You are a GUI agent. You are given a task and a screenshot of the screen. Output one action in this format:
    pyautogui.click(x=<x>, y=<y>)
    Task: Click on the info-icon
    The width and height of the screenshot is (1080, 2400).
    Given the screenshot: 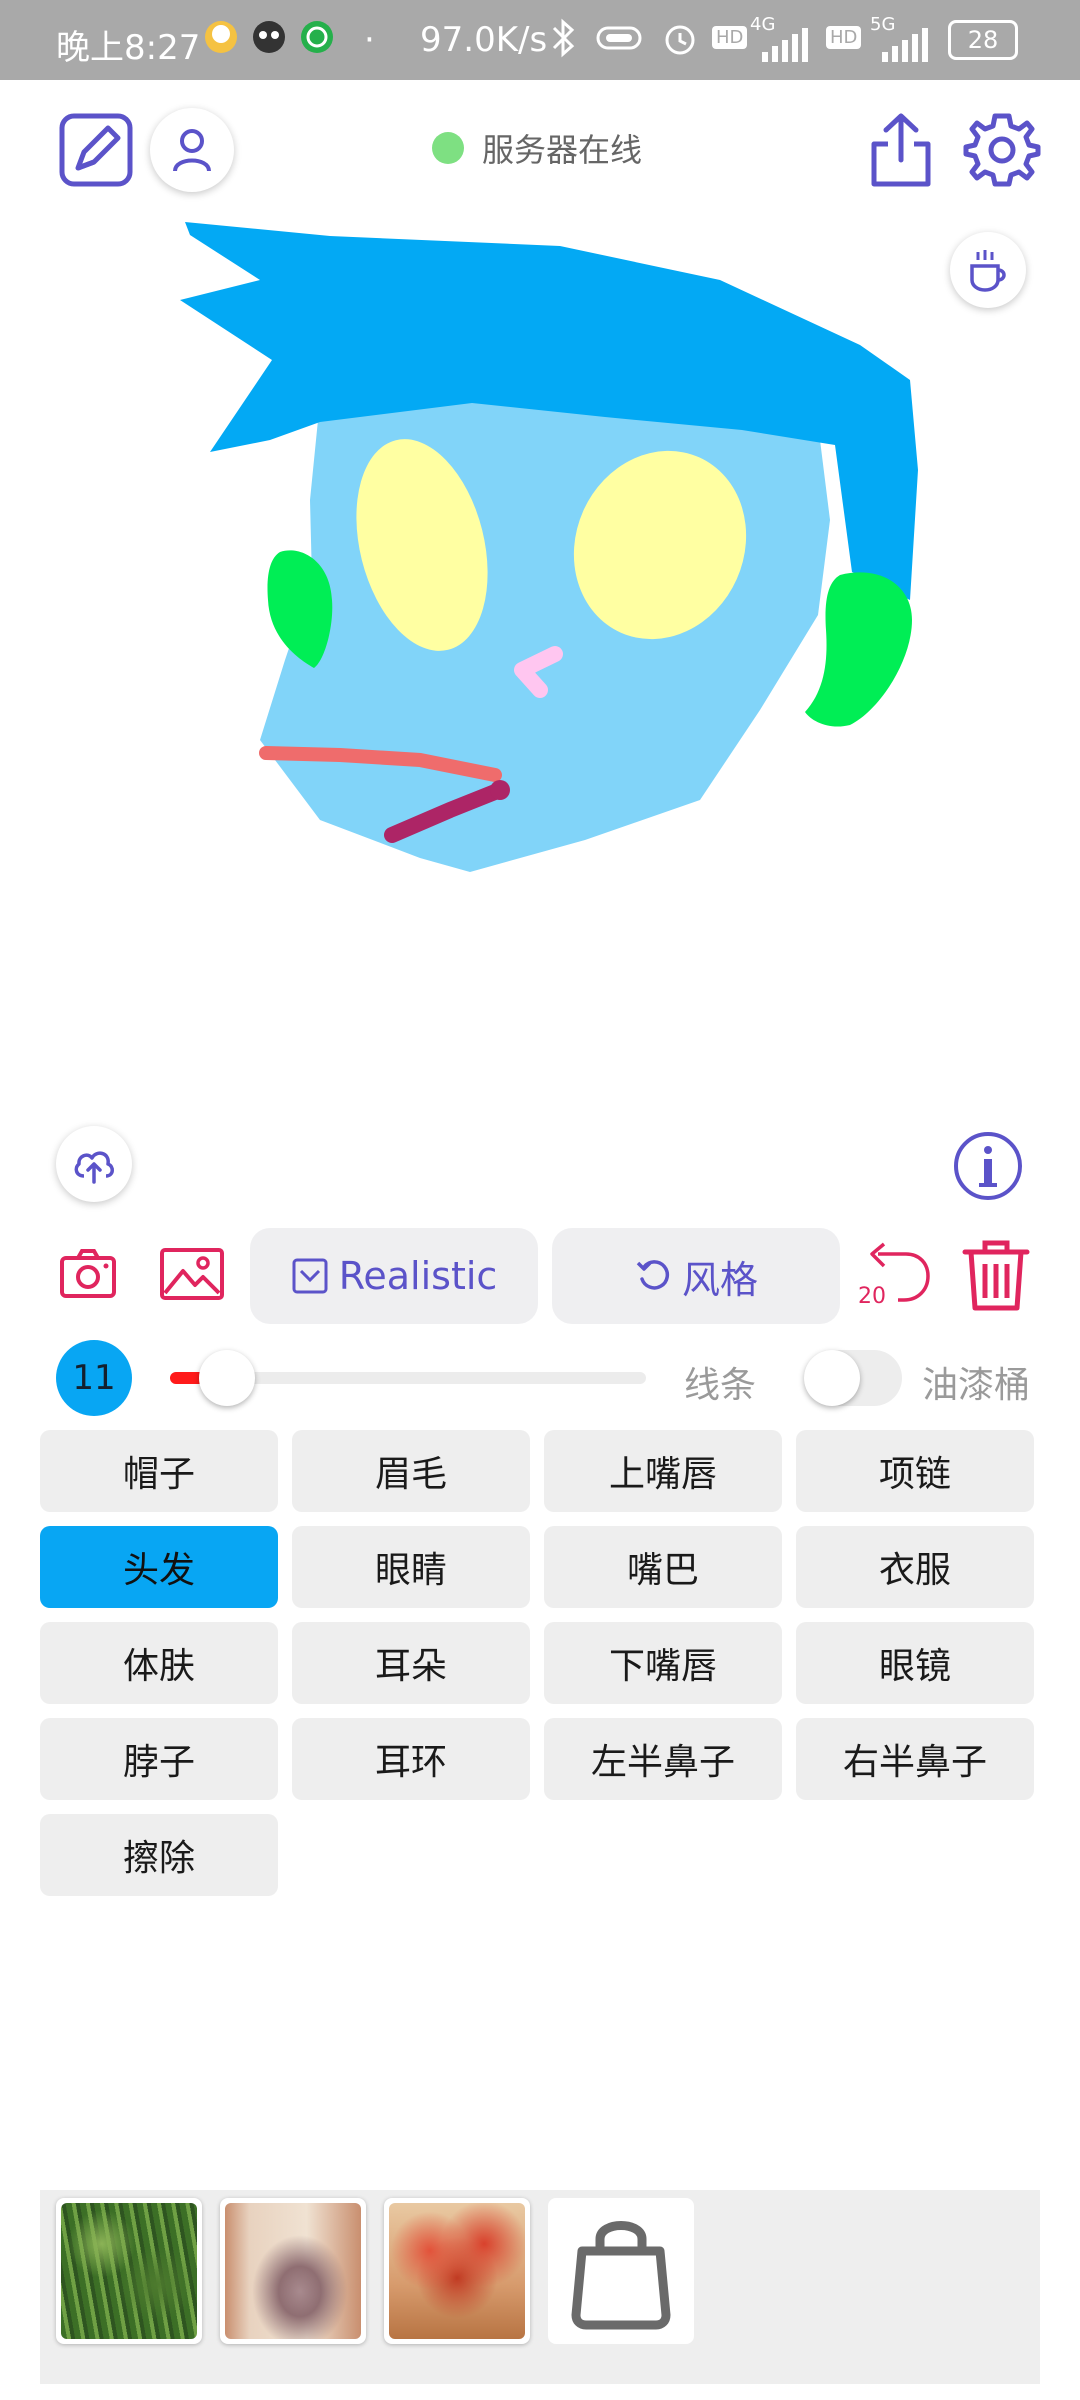 What is the action you would take?
    pyautogui.click(x=988, y=1166)
    